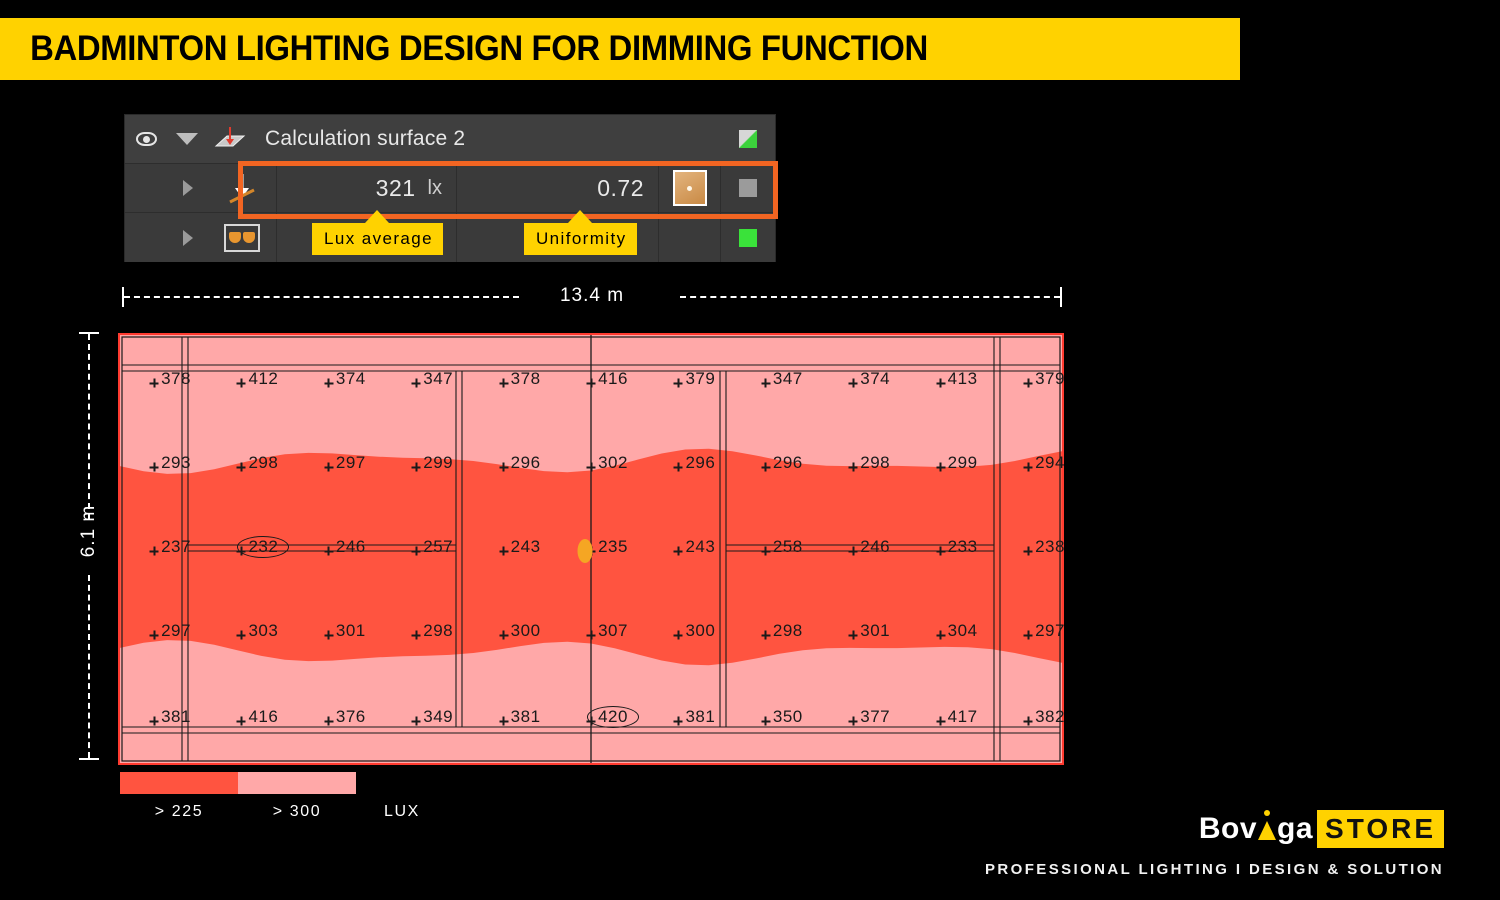  What do you see at coordinates (176, 462) in the screenshot?
I see `grid-value-label: 293` at bounding box center [176, 462].